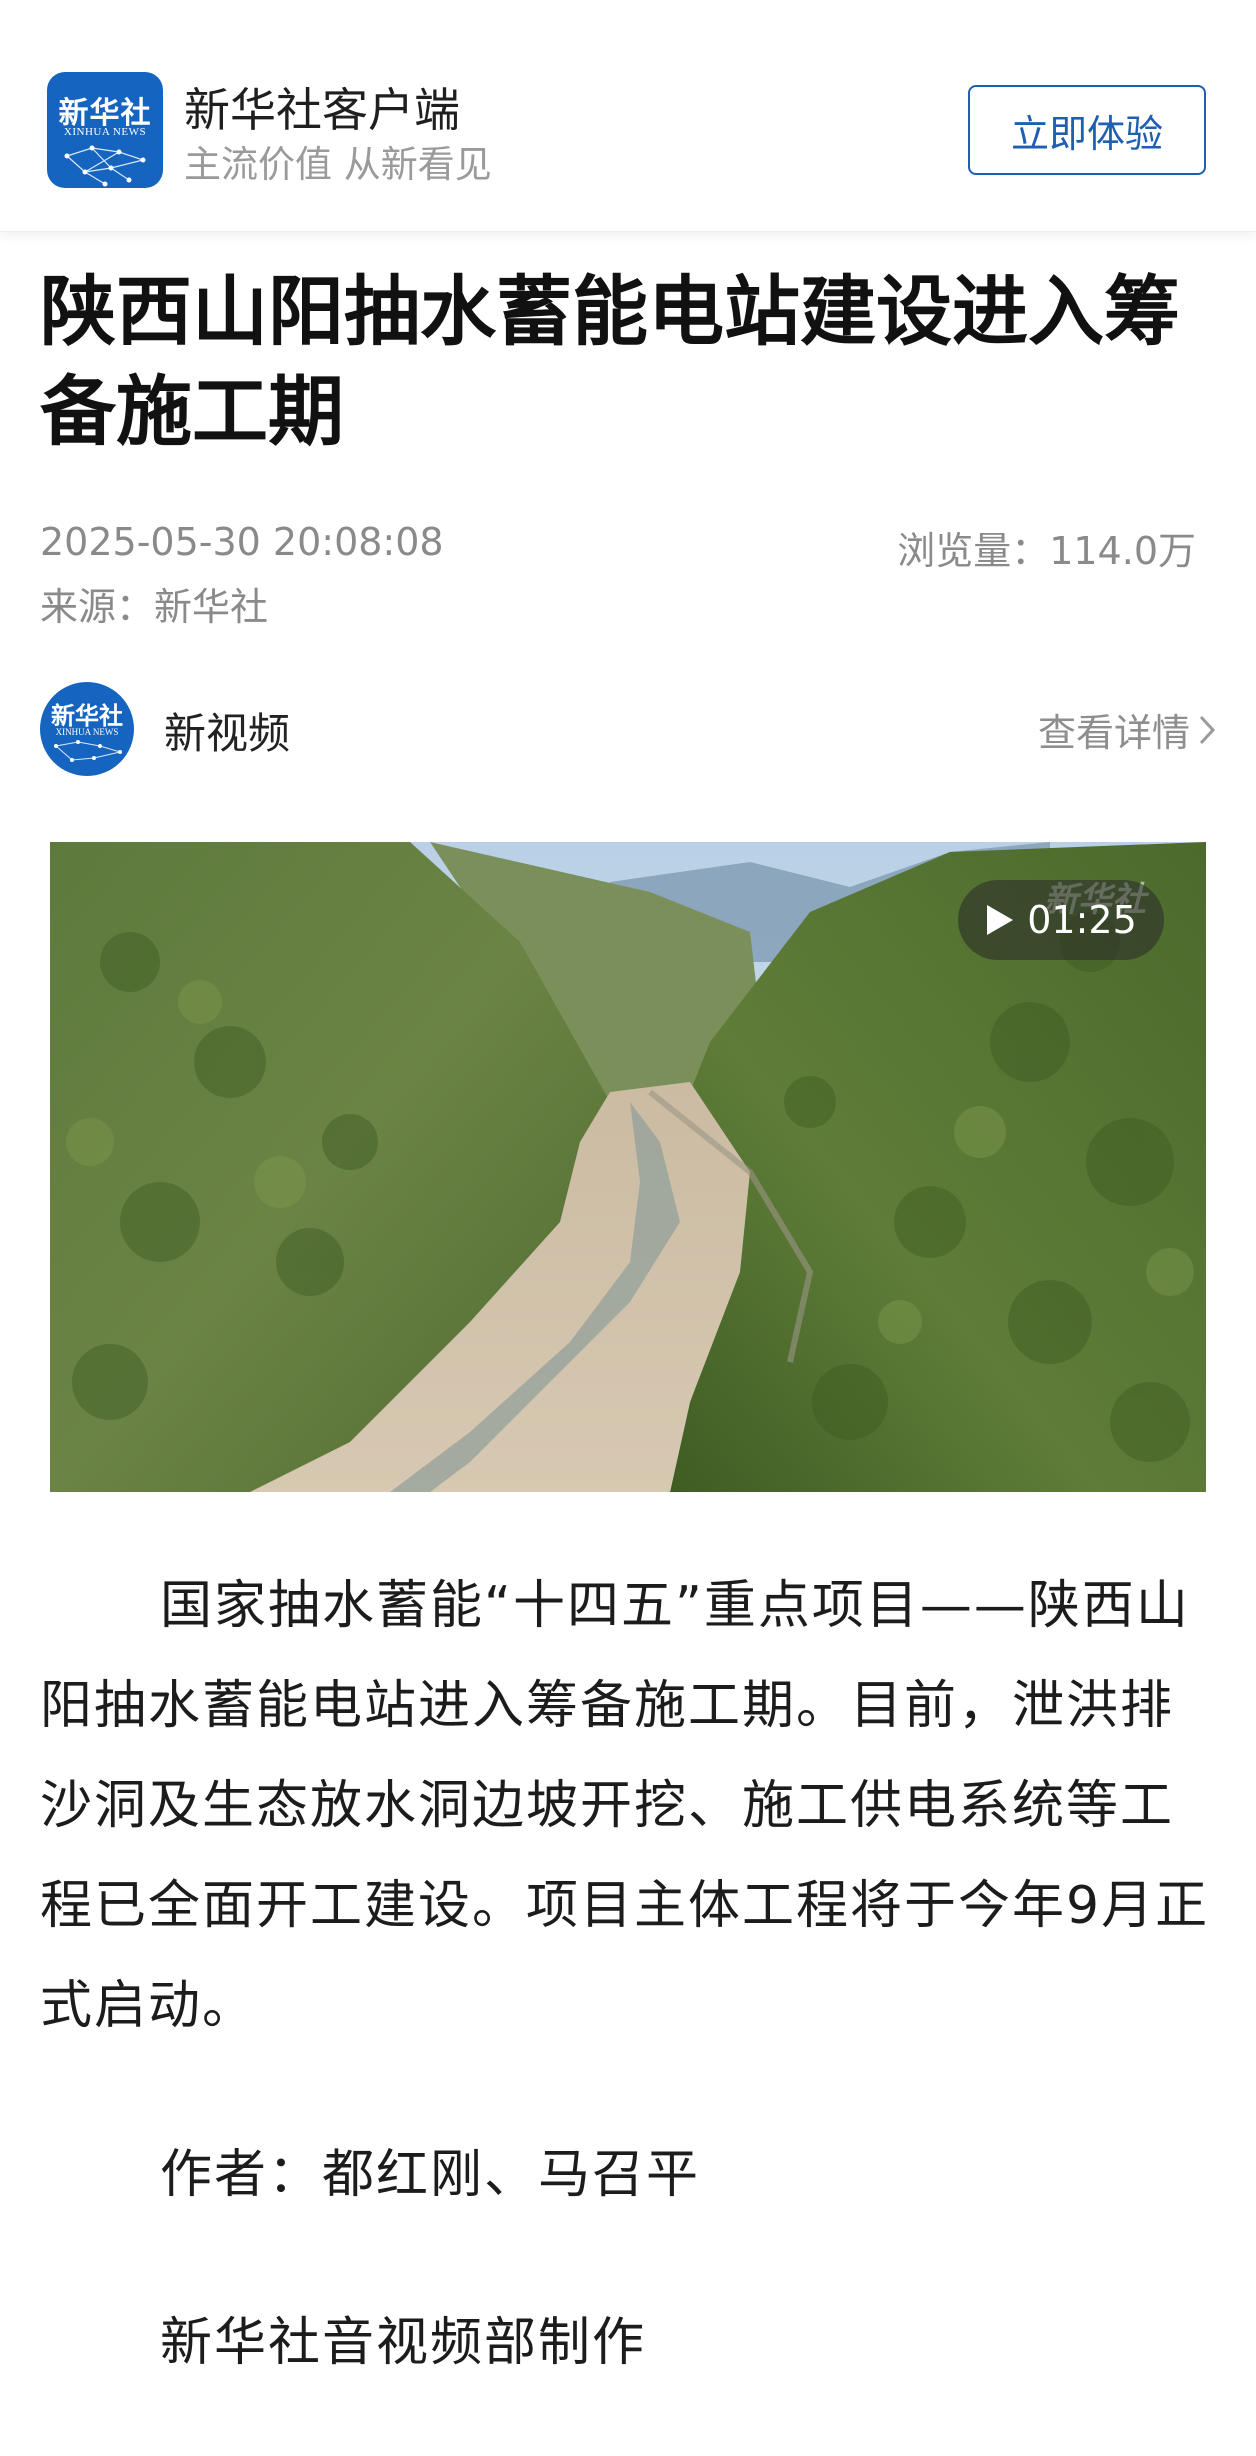  I want to click on avatar-logo-text: 新华社, so click(87, 715).